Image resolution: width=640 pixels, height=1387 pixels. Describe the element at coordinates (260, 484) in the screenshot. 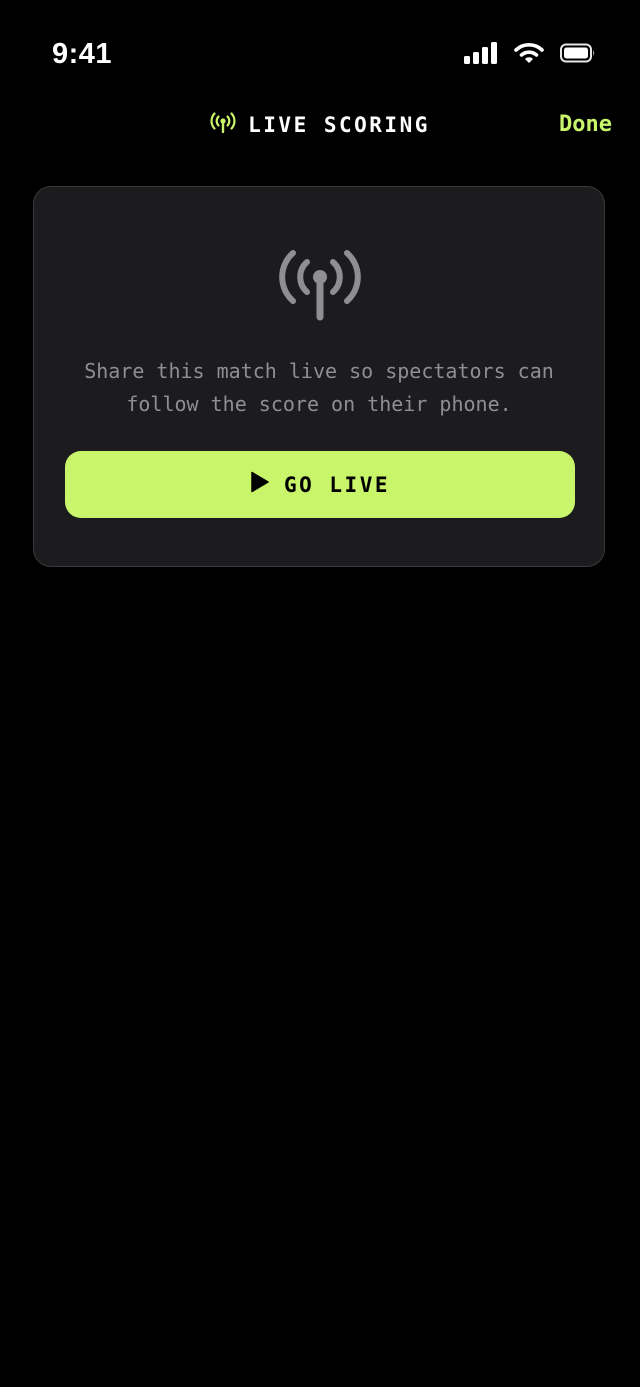

I see `play-icon` at that location.